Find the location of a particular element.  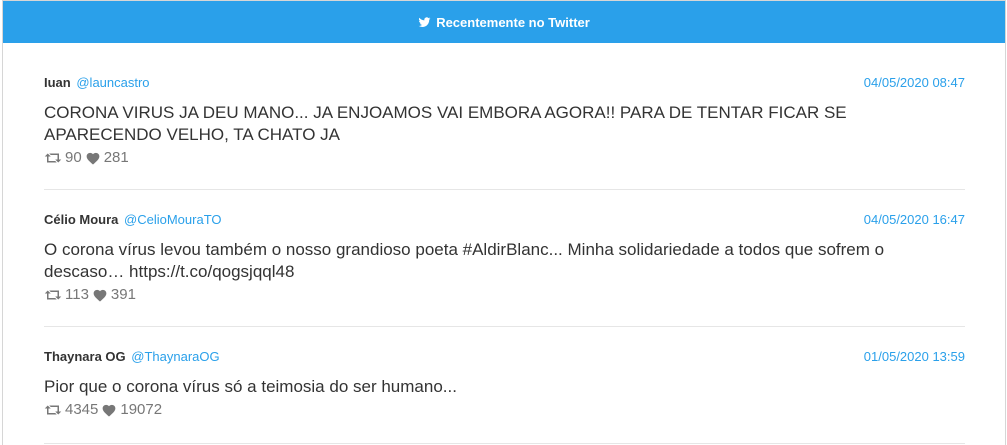

twitter-bird-icon is located at coordinates (424, 21).